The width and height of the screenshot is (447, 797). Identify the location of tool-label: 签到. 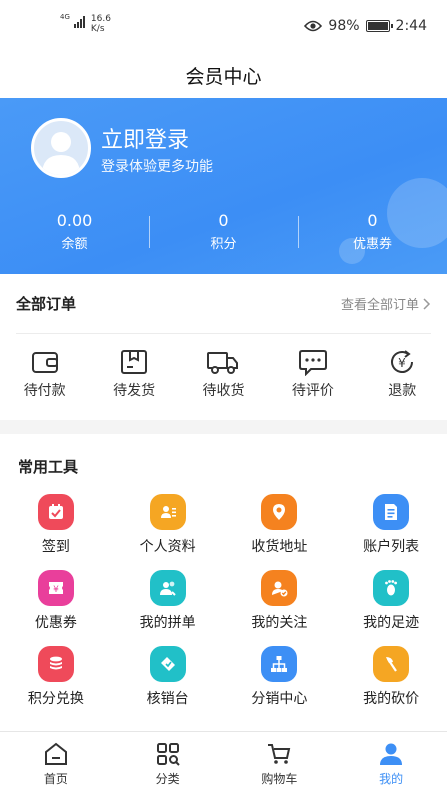
(55, 547).